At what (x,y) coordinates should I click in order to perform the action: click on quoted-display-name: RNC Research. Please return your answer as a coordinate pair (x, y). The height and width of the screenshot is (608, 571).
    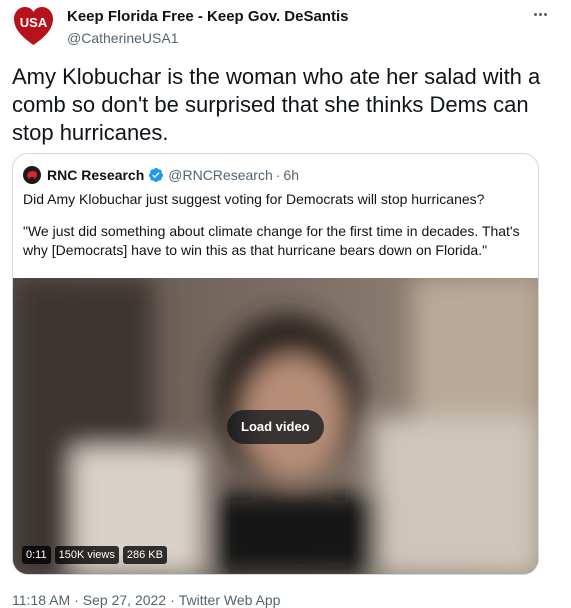
    Looking at the image, I should click on (95, 175).